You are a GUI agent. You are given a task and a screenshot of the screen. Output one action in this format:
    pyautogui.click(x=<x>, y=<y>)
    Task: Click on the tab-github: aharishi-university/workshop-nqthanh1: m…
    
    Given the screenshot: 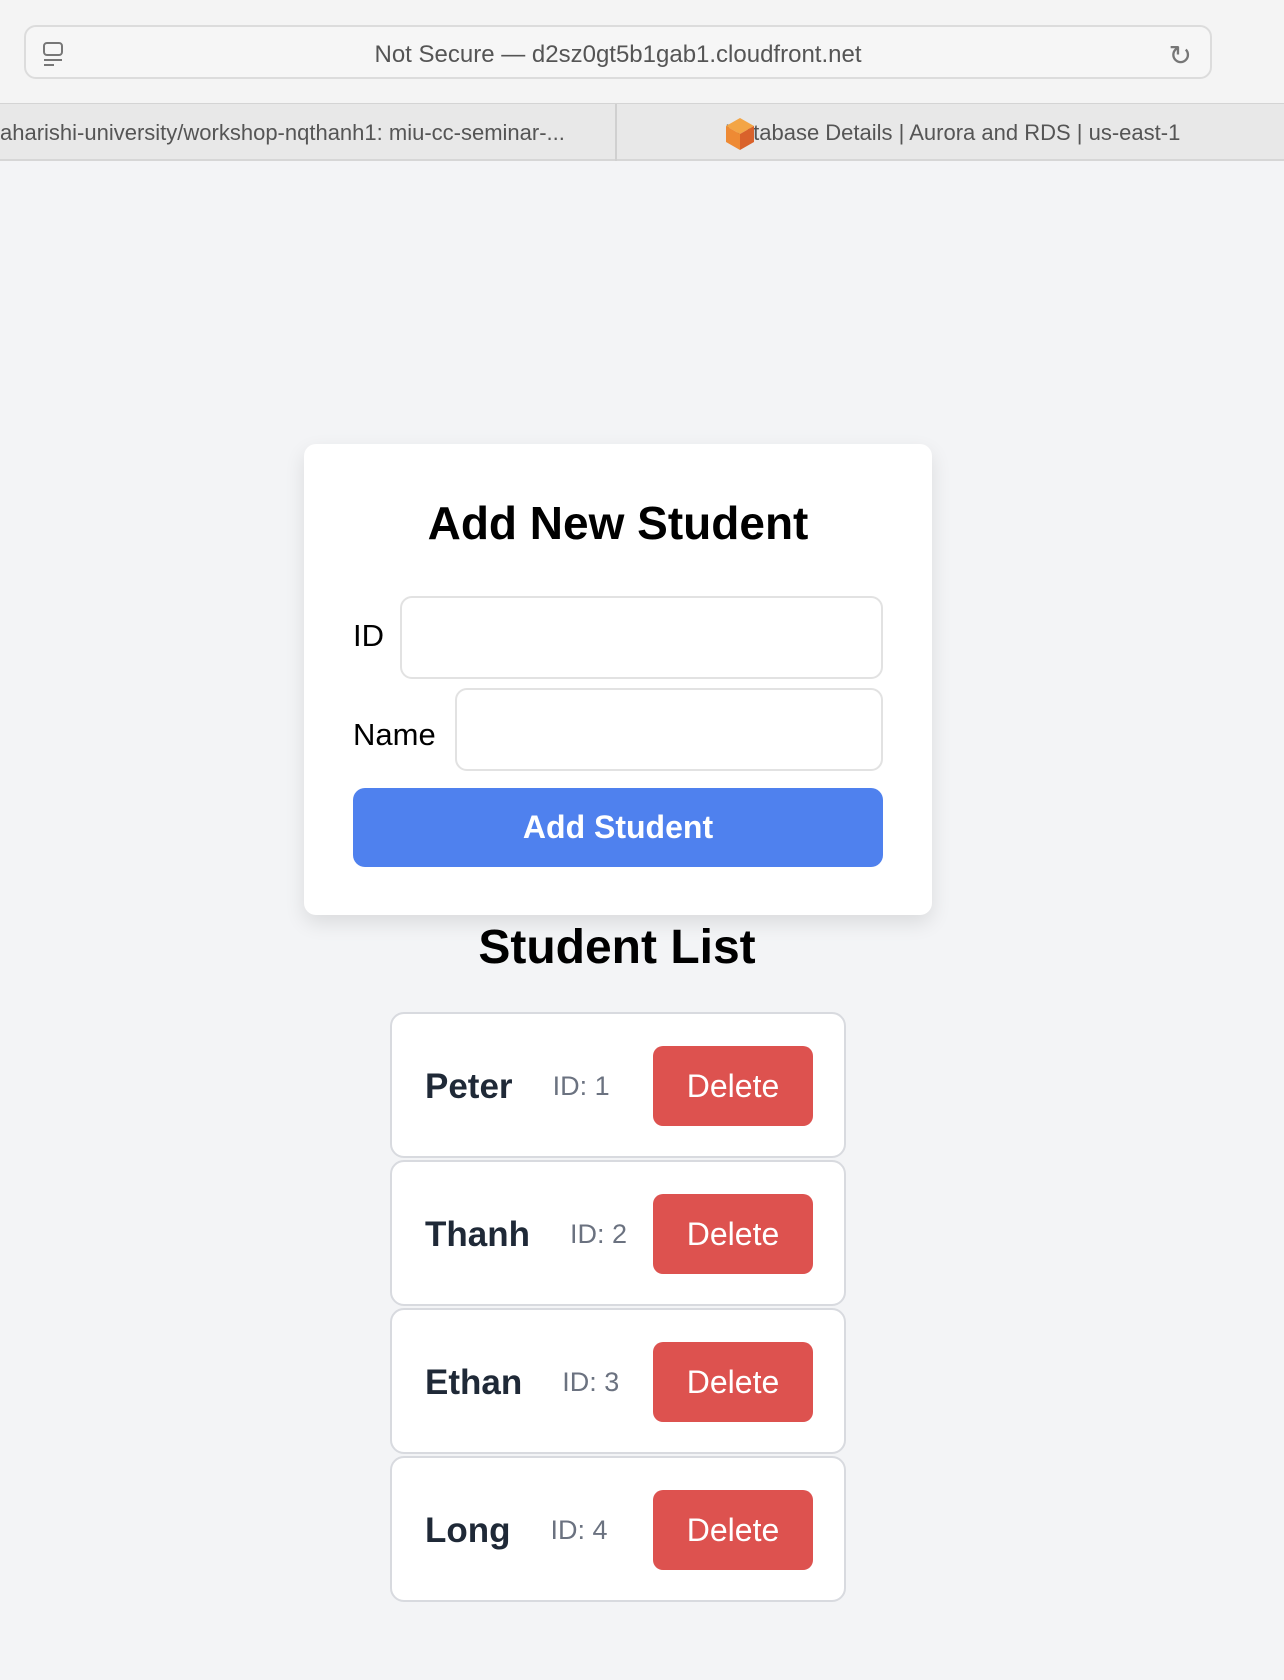 What is the action you would take?
    pyautogui.click(x=308, y=132)
    